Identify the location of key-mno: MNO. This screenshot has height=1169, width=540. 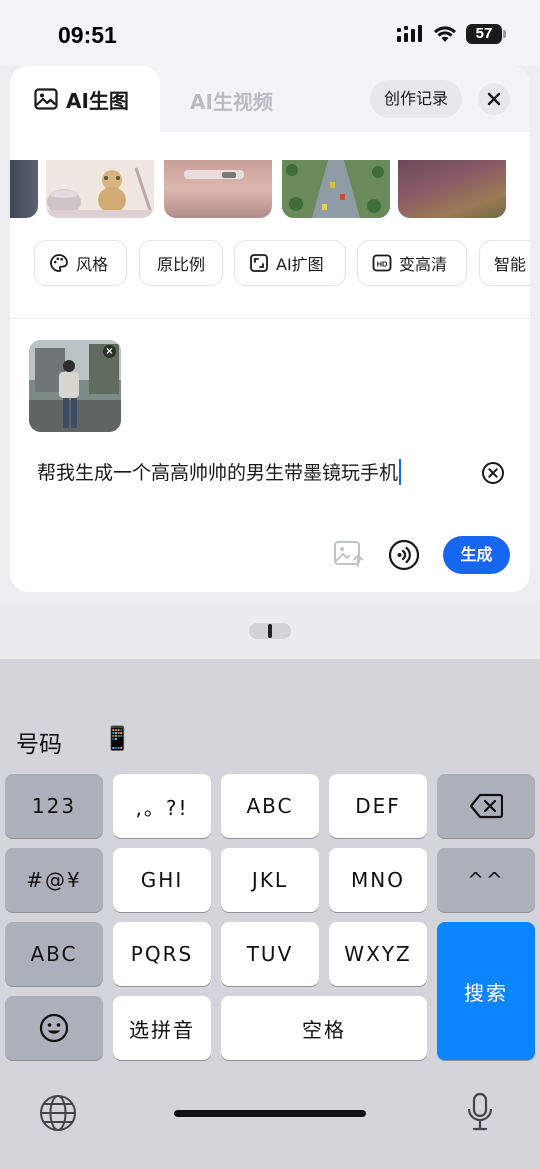
(378, 880).